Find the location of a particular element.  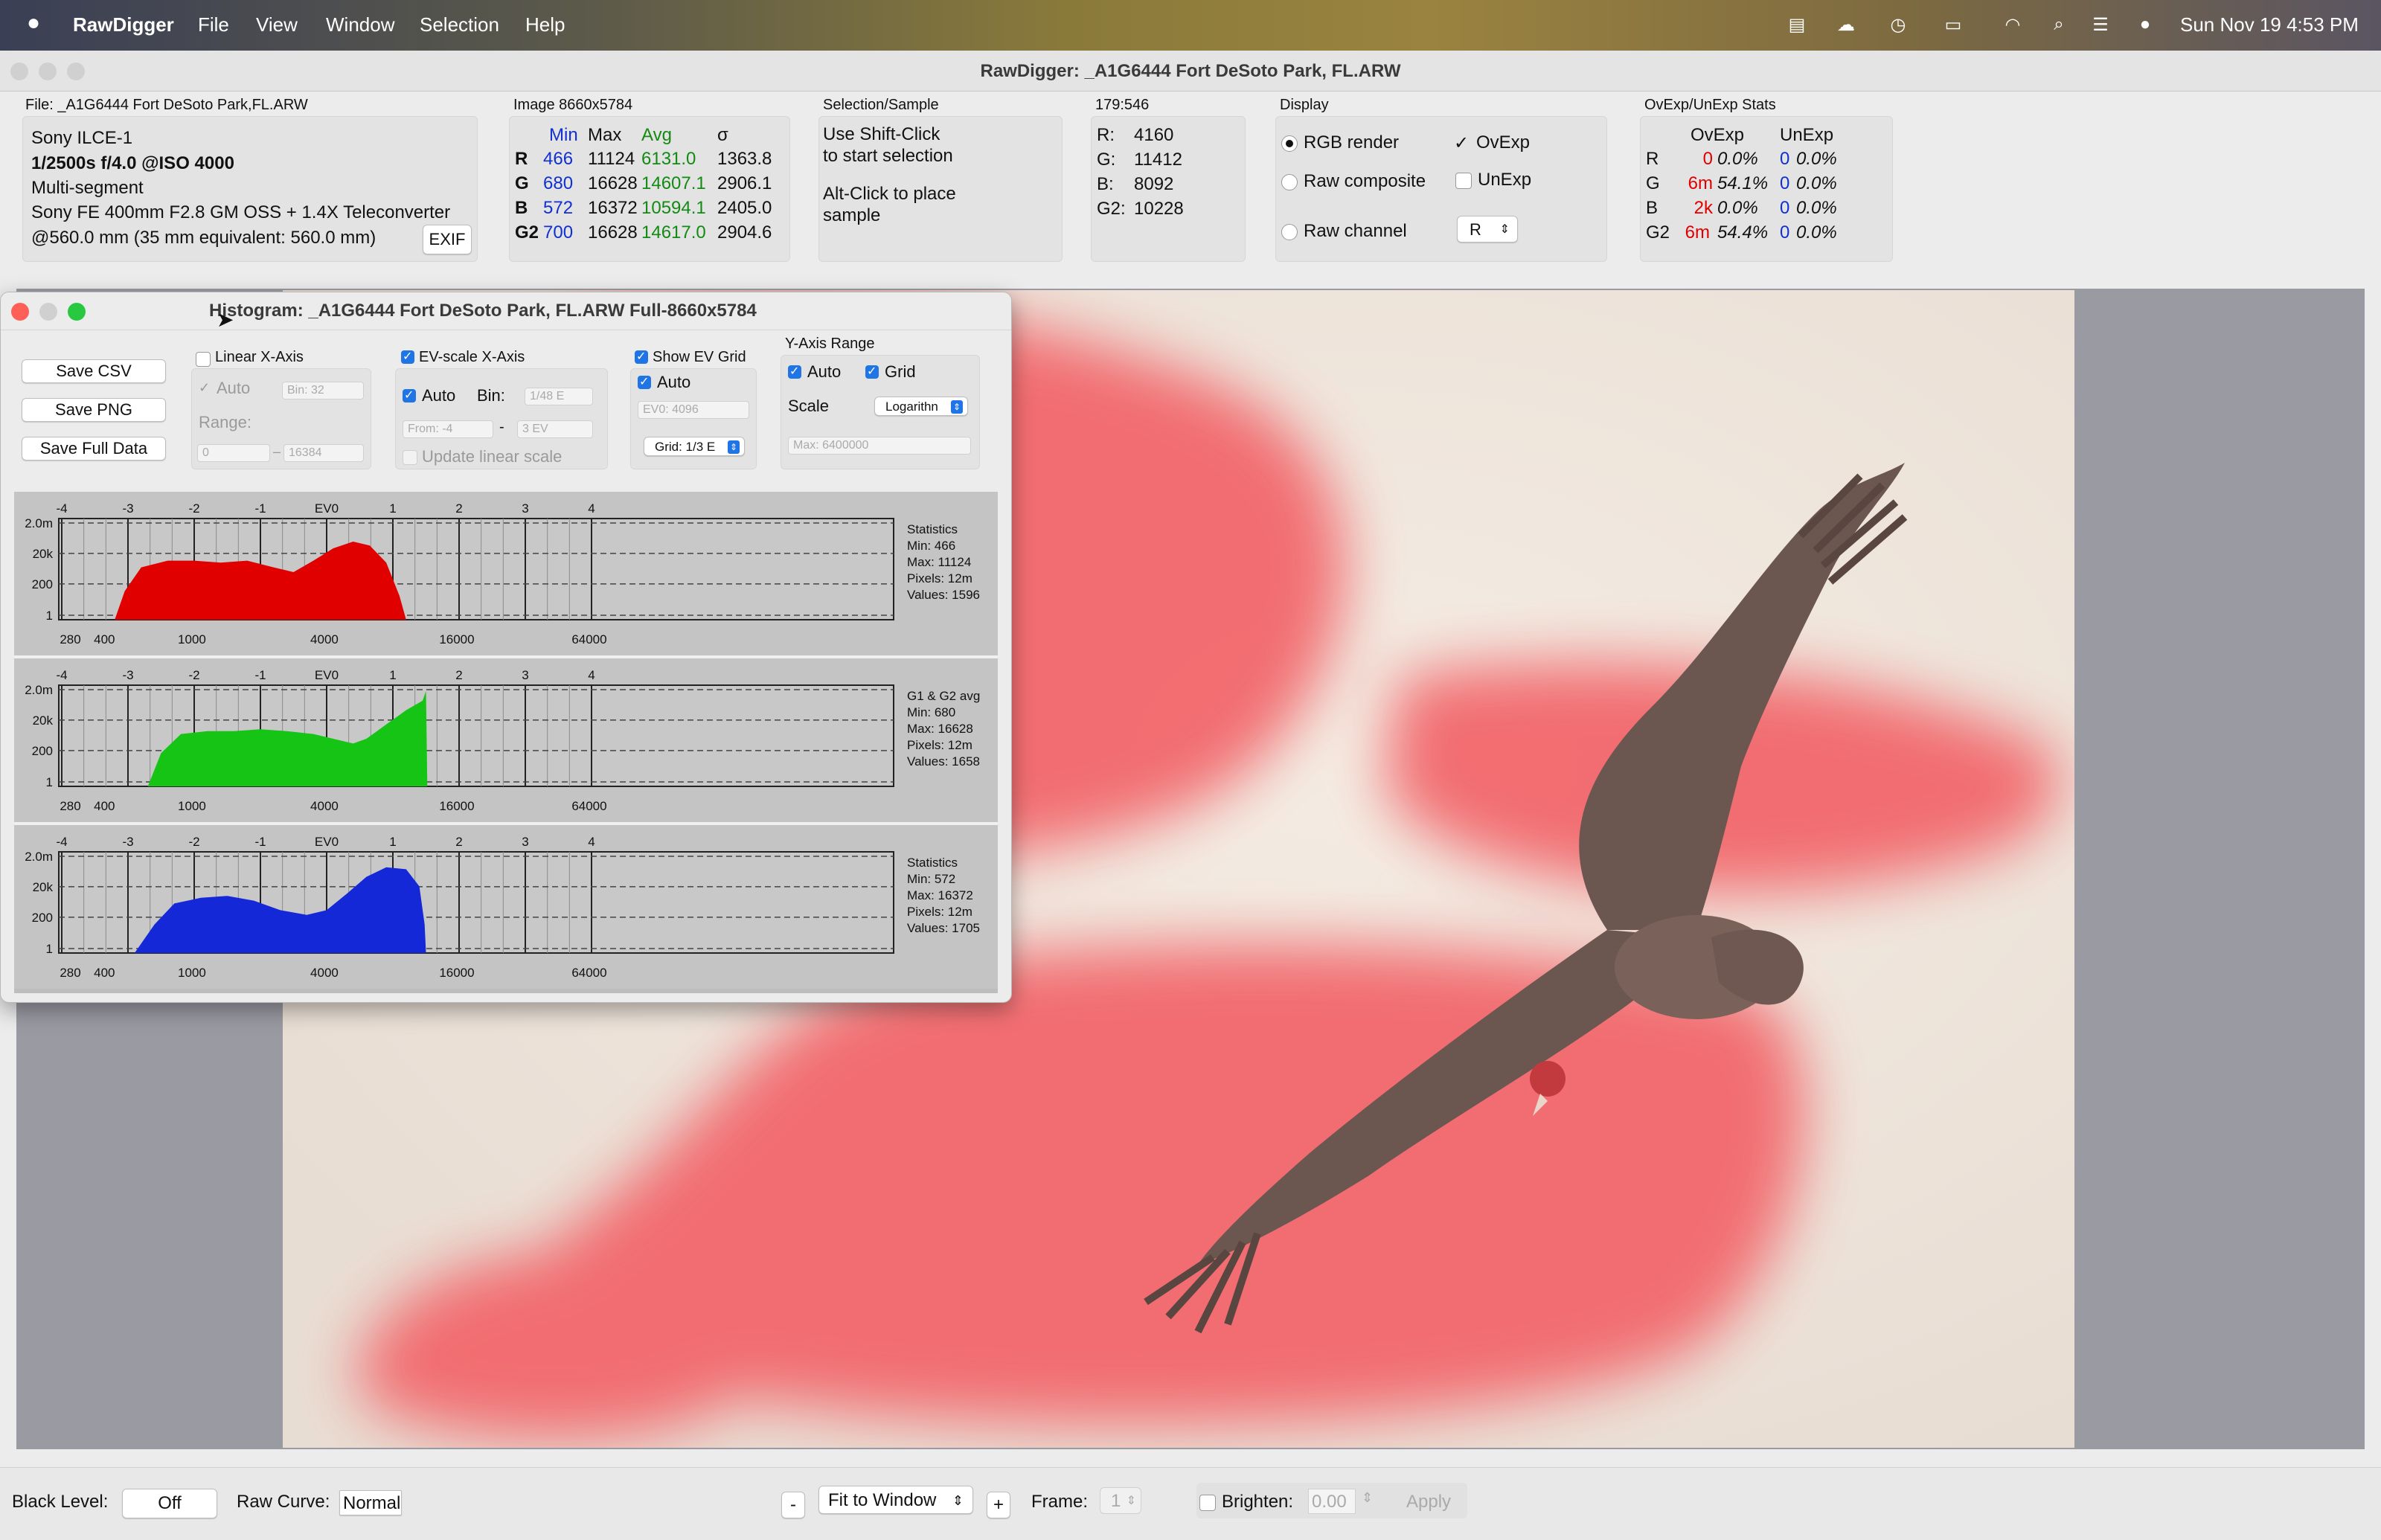

menu-help: Help is located at coordinates (545, 24).